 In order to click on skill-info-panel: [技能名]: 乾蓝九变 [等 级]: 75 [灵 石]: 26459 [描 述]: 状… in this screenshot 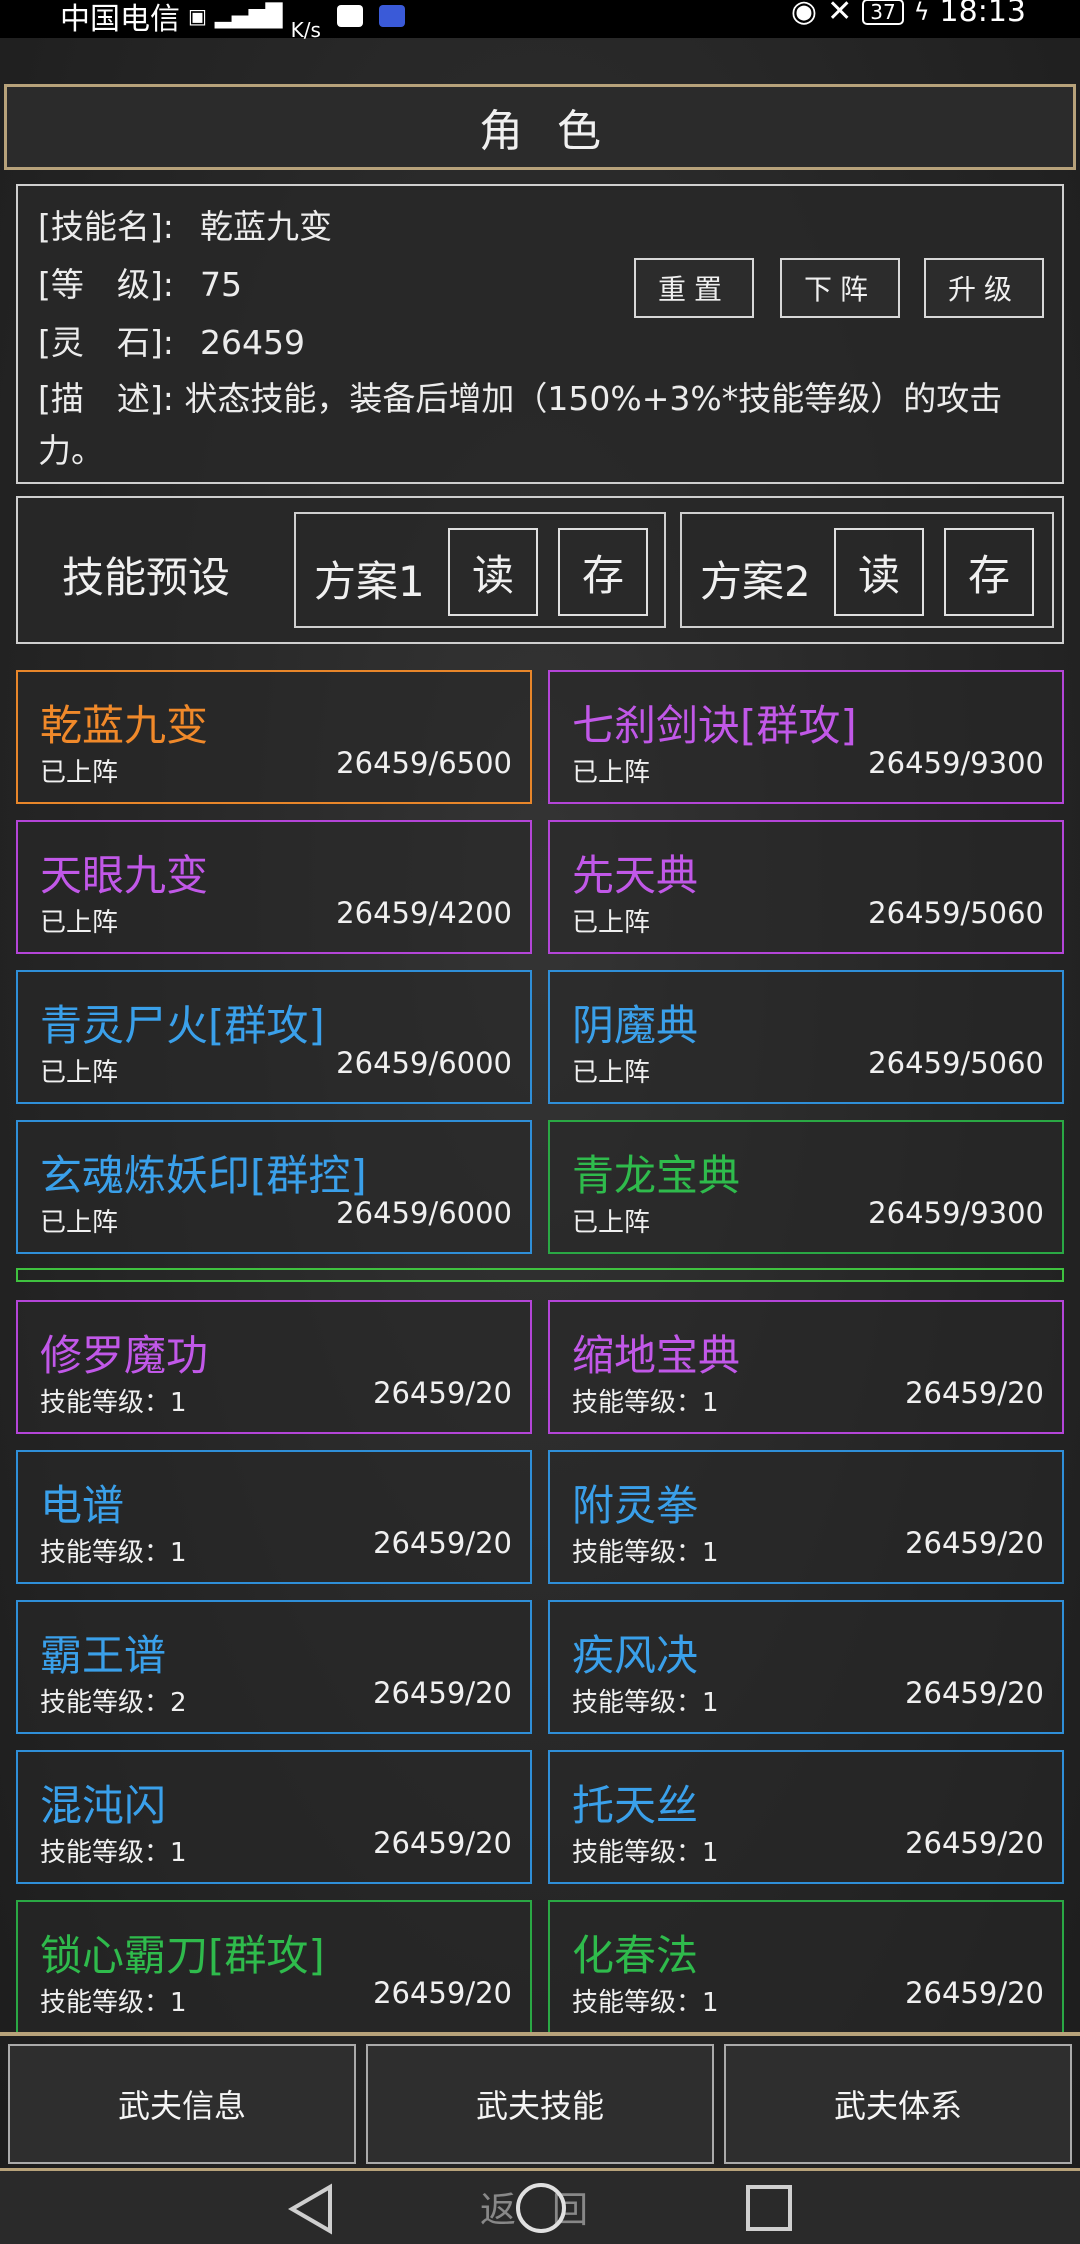, I will do `click(540, 334)`.